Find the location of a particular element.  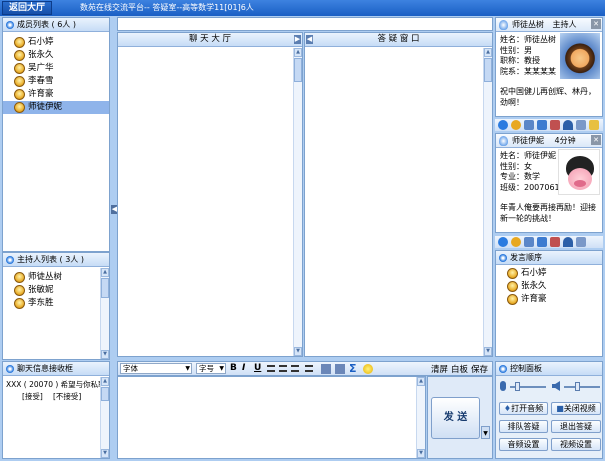

expand-left-chevron-icon: ◀ is located at coordinates (309, 39).